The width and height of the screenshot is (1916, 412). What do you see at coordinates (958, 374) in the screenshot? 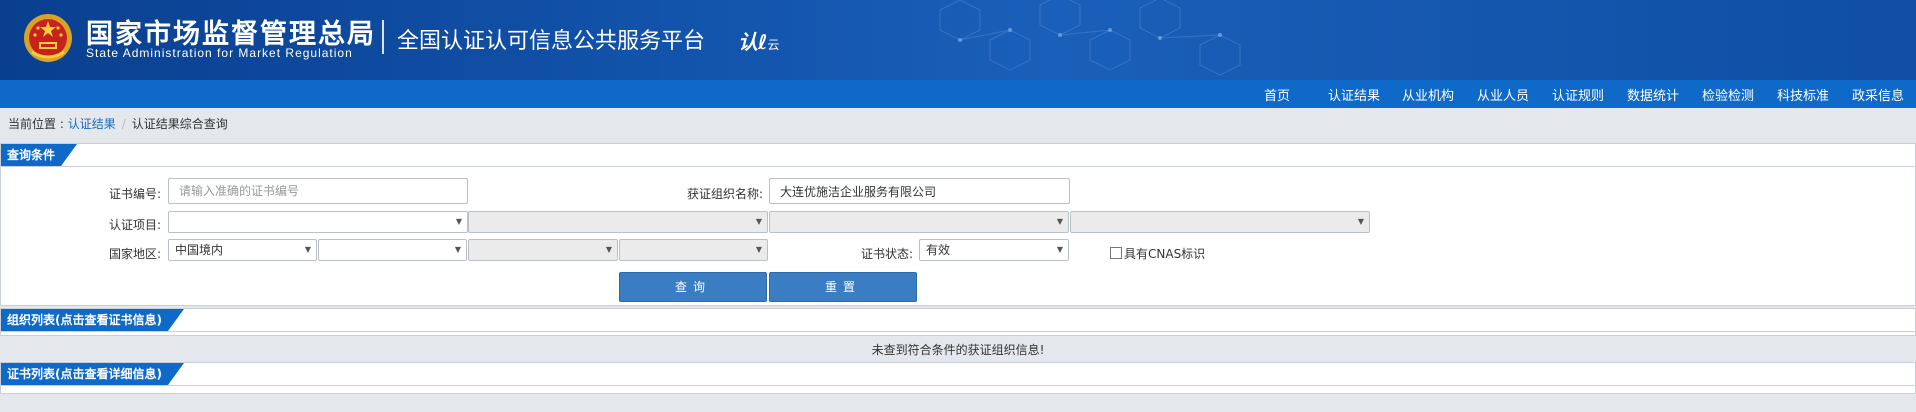
I see `cert-list-header` at bounding box center [958, 374].